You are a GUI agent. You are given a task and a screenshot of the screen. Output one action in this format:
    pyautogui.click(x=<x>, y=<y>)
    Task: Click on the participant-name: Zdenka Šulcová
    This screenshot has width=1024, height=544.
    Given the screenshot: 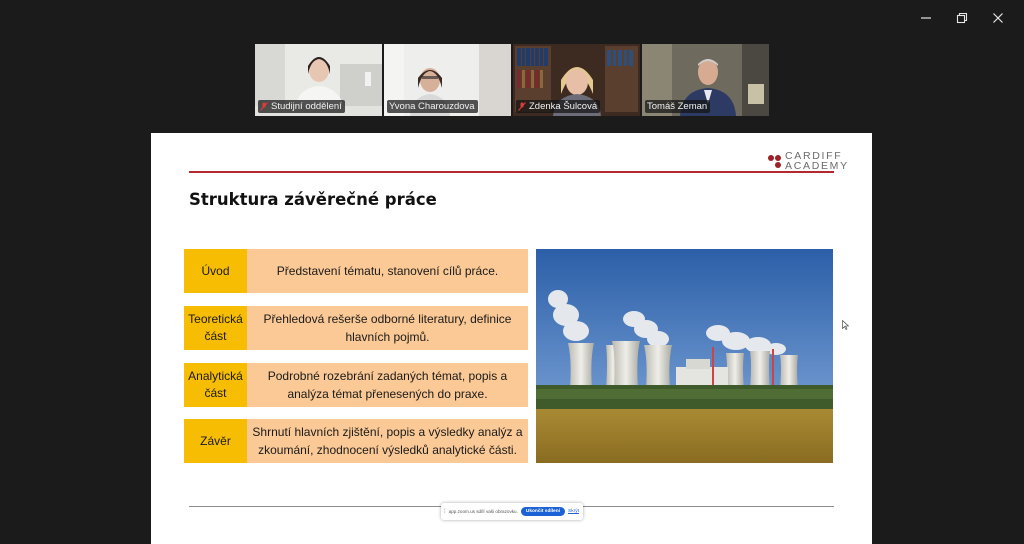 What is the action you would take?
    pyautogui.click(x=563, y=106)
    